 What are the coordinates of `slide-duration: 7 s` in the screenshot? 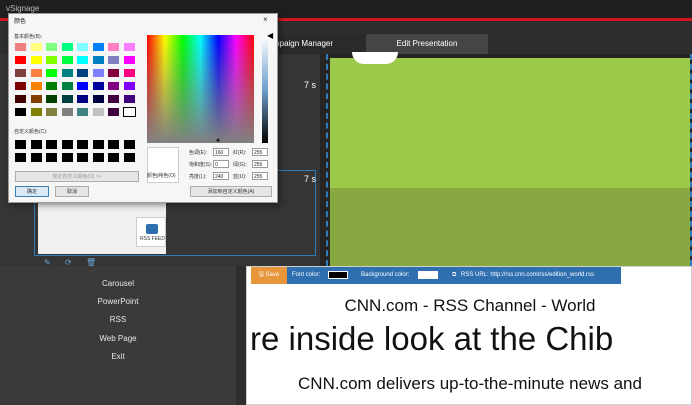 It's located at (310, 85).